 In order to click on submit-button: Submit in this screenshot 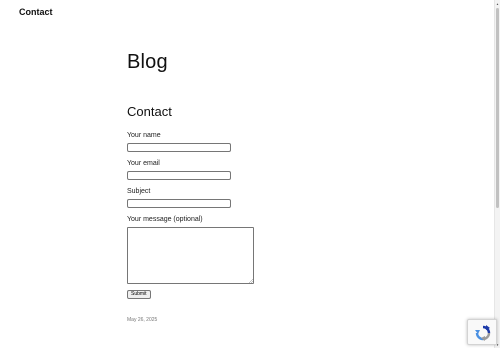, I will do `click(139, 294)`.